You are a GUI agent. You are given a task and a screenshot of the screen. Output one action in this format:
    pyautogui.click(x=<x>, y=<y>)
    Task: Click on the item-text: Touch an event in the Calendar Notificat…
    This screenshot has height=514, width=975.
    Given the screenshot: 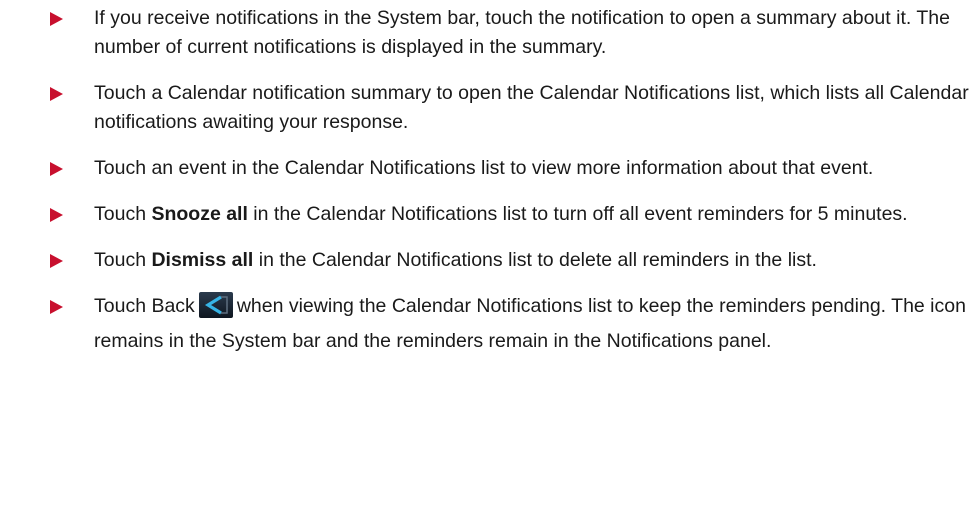 What is the action you would take?
    pyautogui.click(x=484, y=168)
    